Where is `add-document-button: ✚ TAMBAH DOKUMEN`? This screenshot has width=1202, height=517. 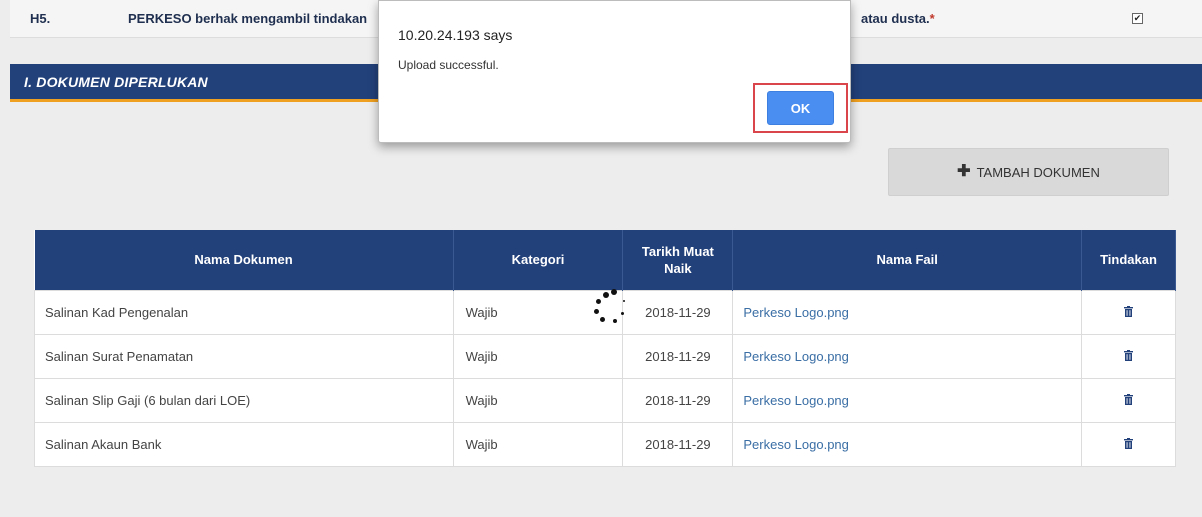 add-document-button: ✚ TAMBAH DOKUMEN is located at coordinates (1028, 172).